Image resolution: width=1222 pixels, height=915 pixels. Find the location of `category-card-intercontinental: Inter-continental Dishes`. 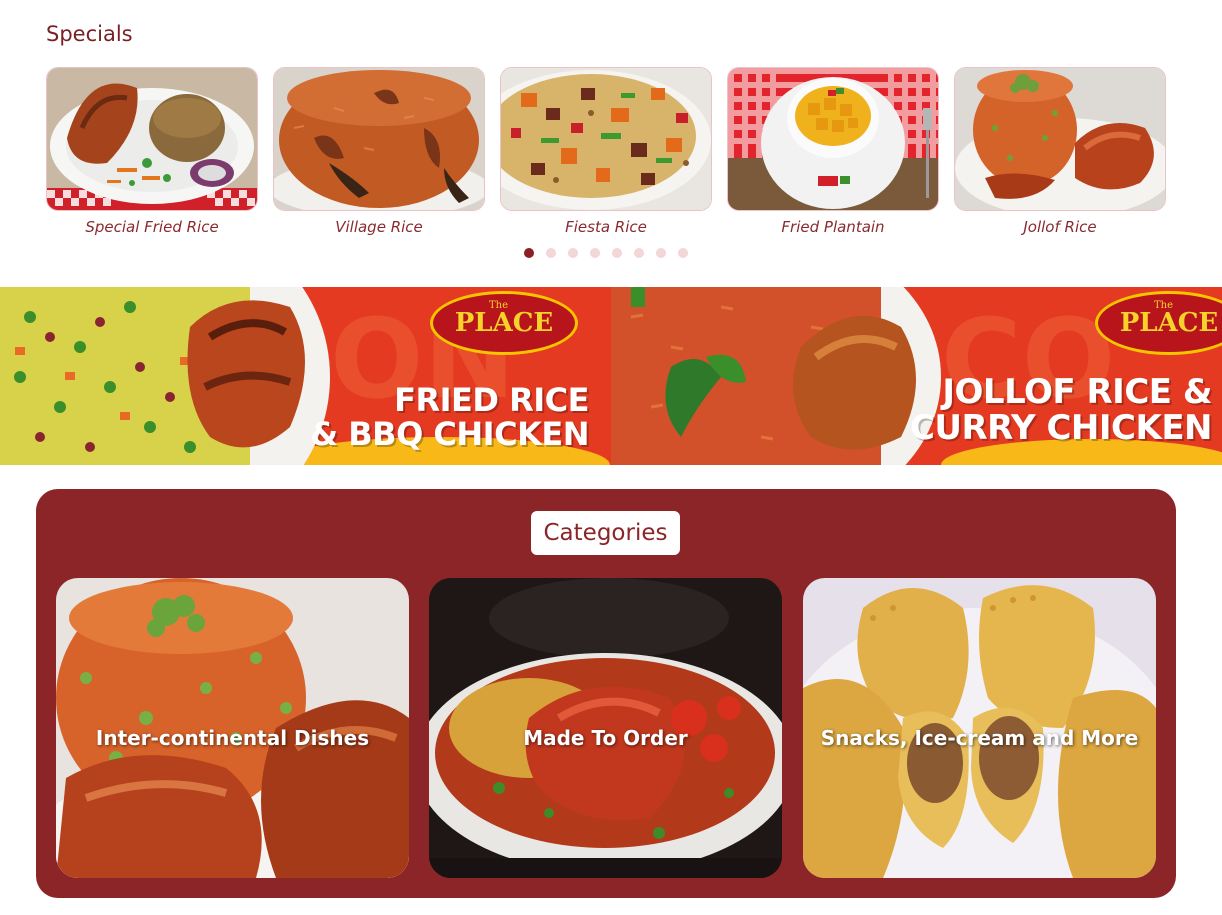

category-card-intercontinental: Inter-continental Dishes is located at coordinates (232, 728).